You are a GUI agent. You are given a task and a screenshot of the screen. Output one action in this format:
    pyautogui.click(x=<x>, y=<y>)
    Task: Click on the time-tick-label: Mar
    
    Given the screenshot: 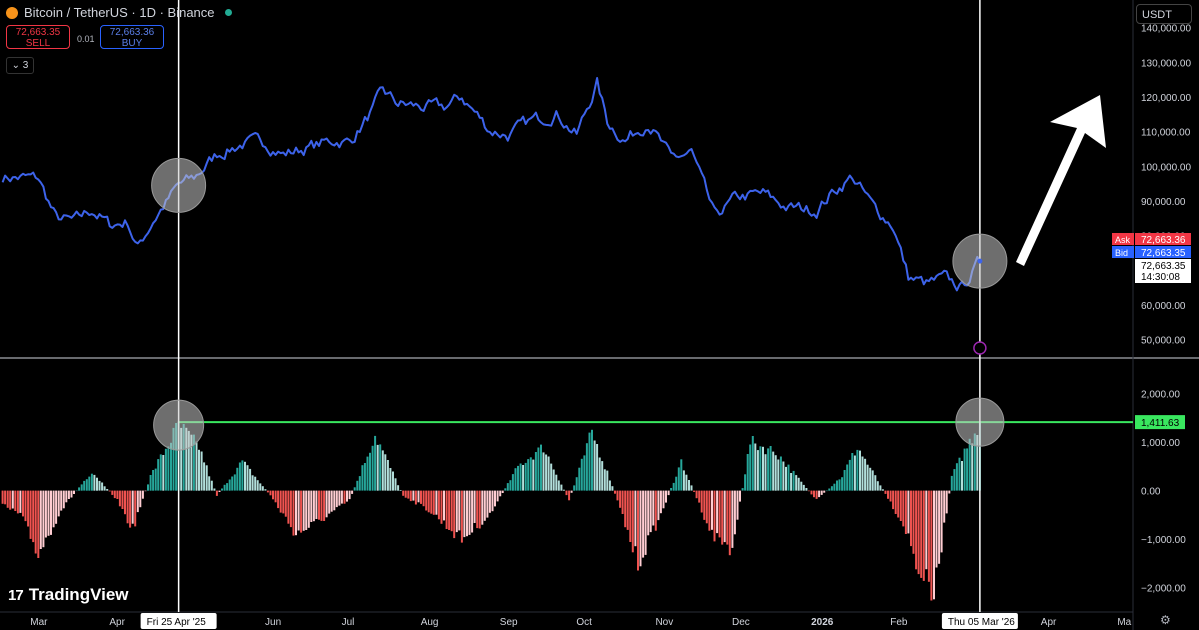 What is the action you would take?
    pyautogui.click(x=39, y=622)
    